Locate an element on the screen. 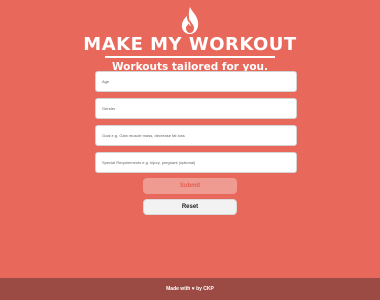 The image size is (380, 300). reset-button: Reset is located at coordinates (190, 207).